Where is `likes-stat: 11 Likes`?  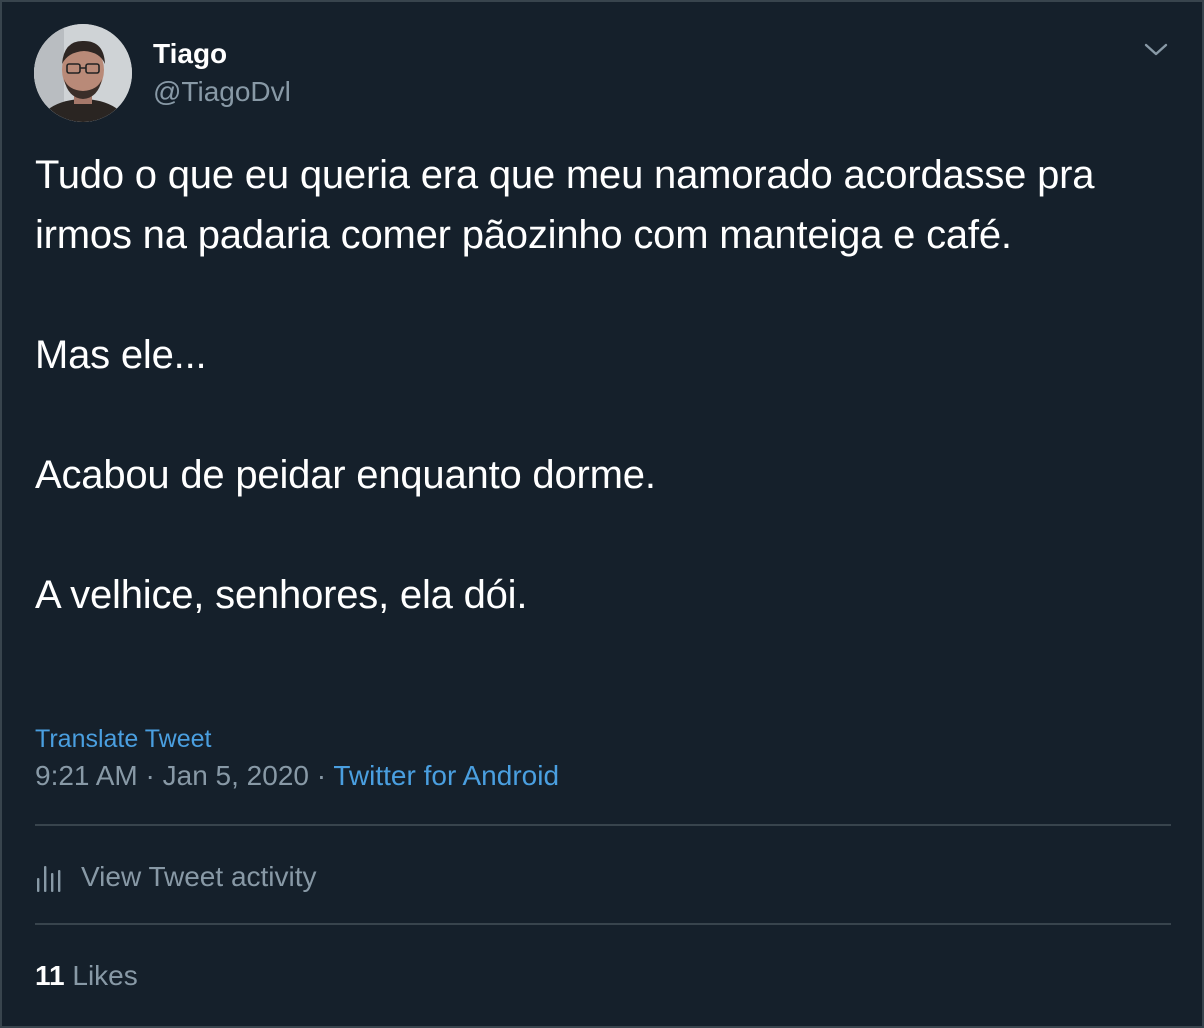
likes-stat: 11 Likes is located at coordinates (86, 976).